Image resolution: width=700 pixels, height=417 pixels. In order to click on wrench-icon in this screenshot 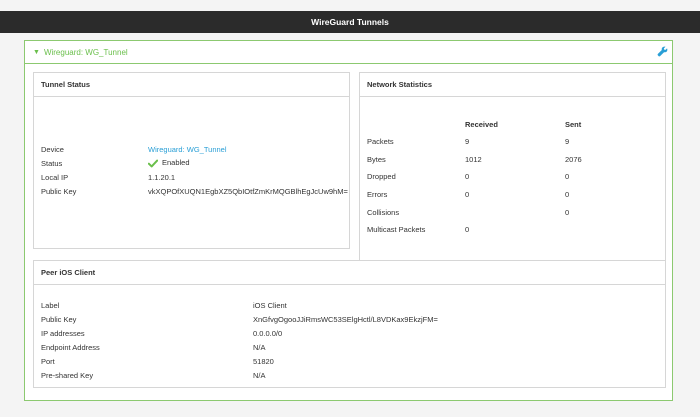, I will do `click(662, 51)`.